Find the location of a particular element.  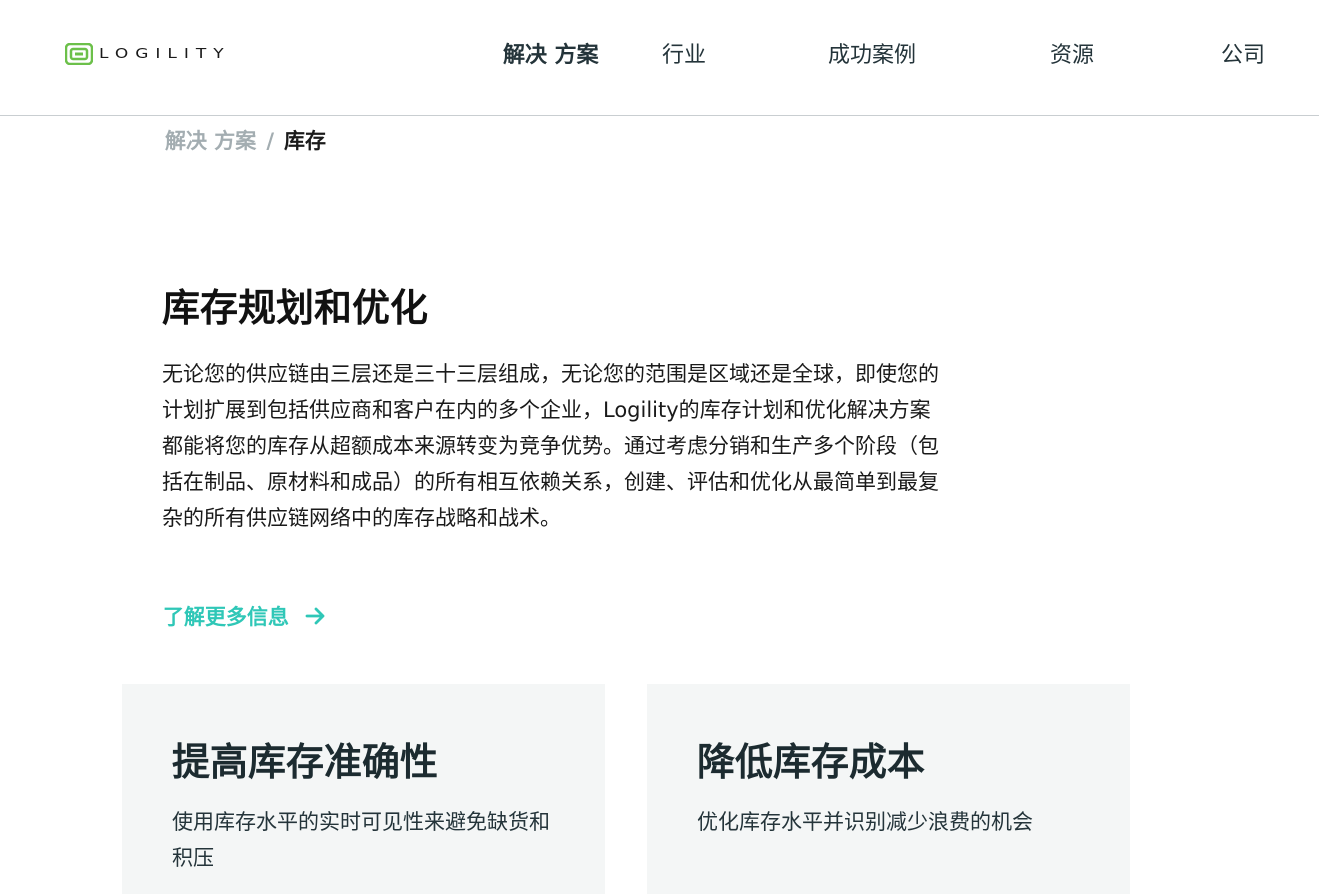

nav-item-industries: 行业 is located at coordinates (684, 56).